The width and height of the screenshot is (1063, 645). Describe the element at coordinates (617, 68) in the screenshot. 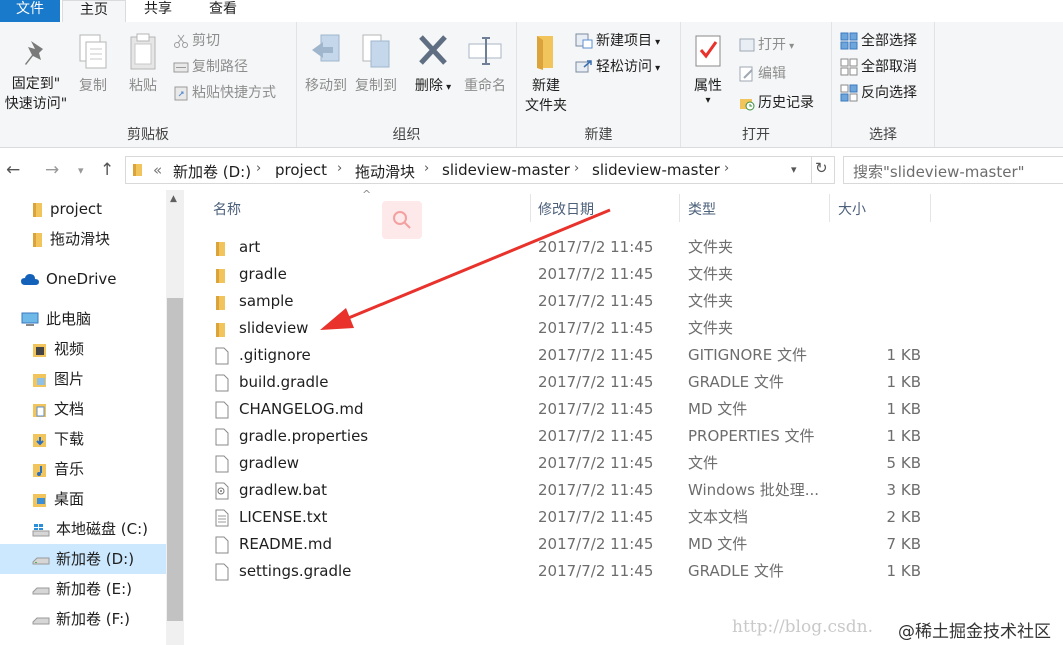

I see `easy-access-button: 轻松访问 ▾` at that location.